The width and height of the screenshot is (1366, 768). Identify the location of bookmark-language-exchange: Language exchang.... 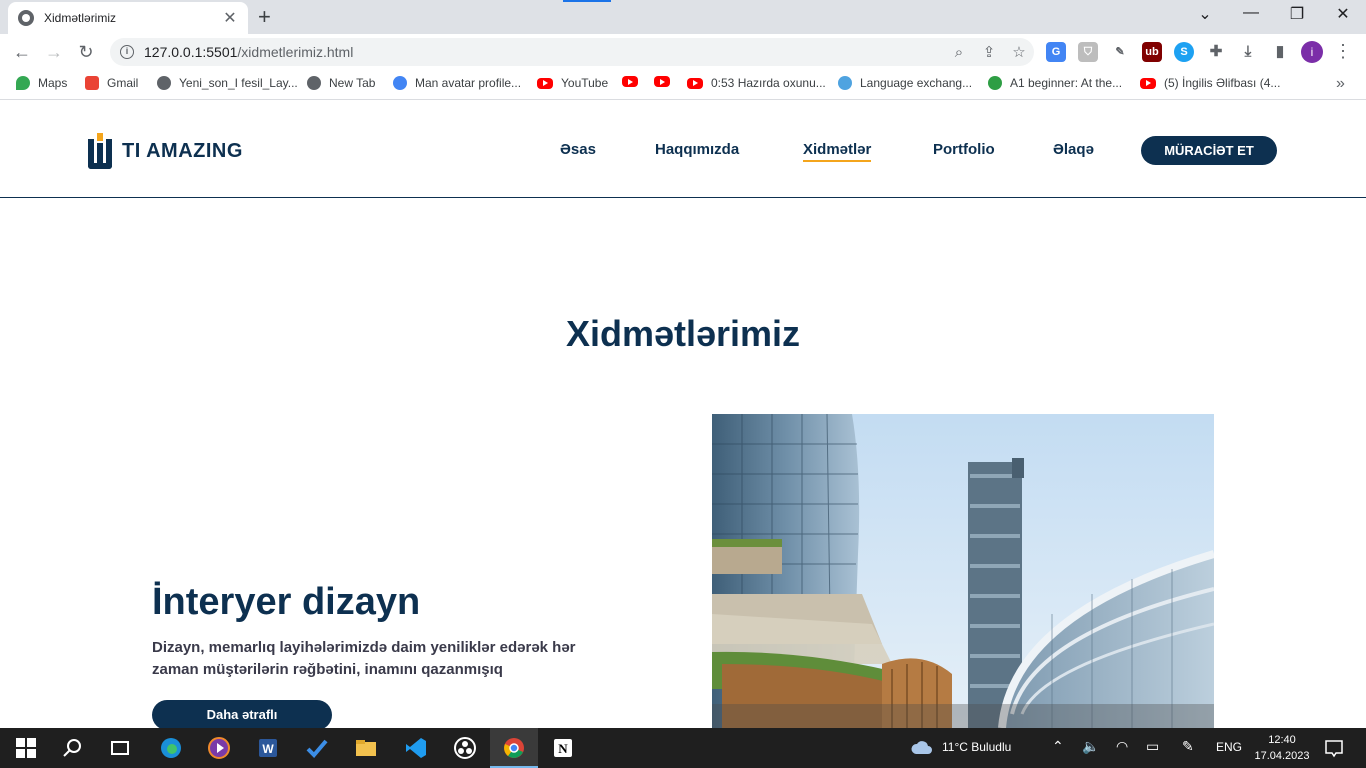
(905, 83).